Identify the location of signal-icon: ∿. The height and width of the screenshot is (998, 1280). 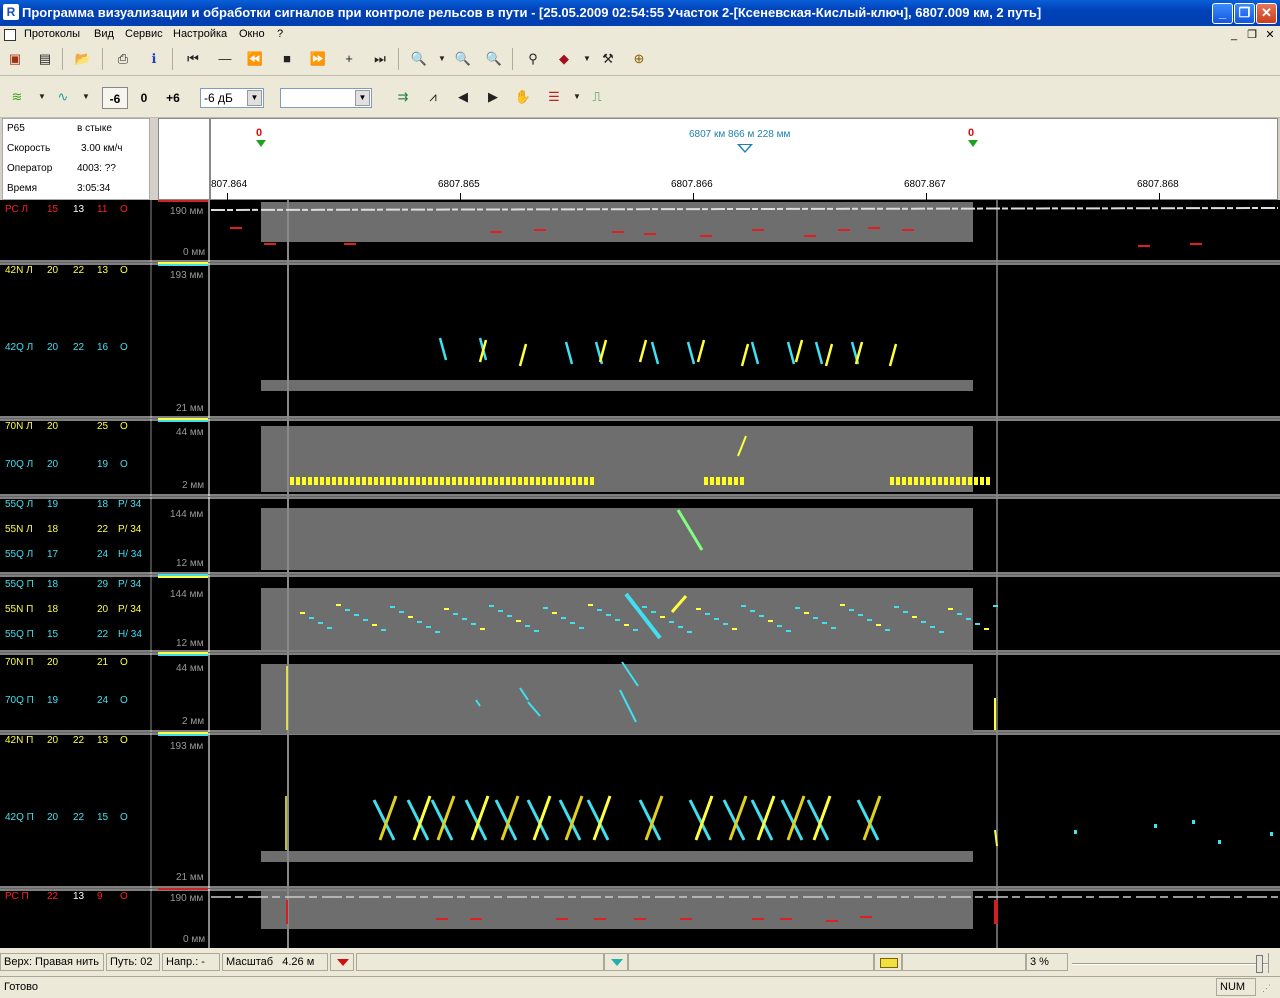
(63, 97).